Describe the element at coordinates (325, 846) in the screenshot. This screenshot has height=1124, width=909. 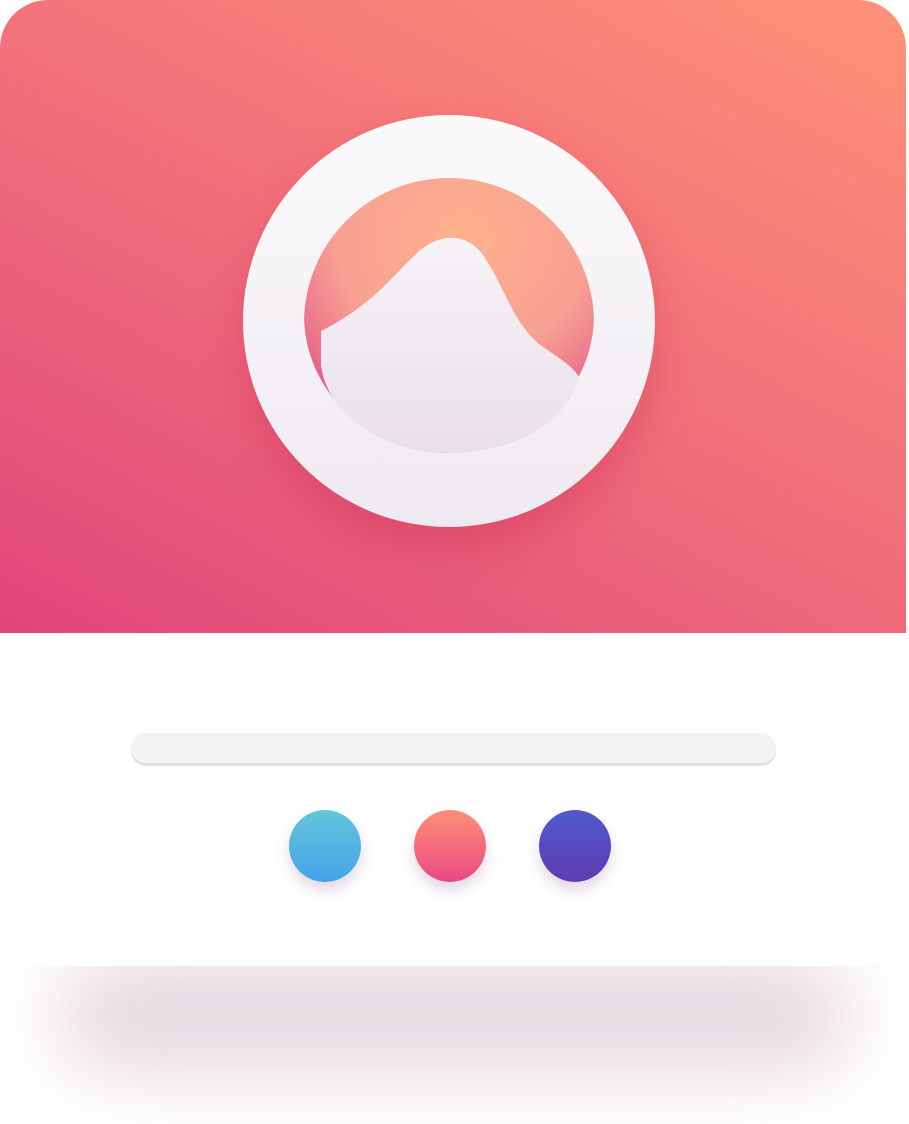
I see `color-option-blue` at that location.